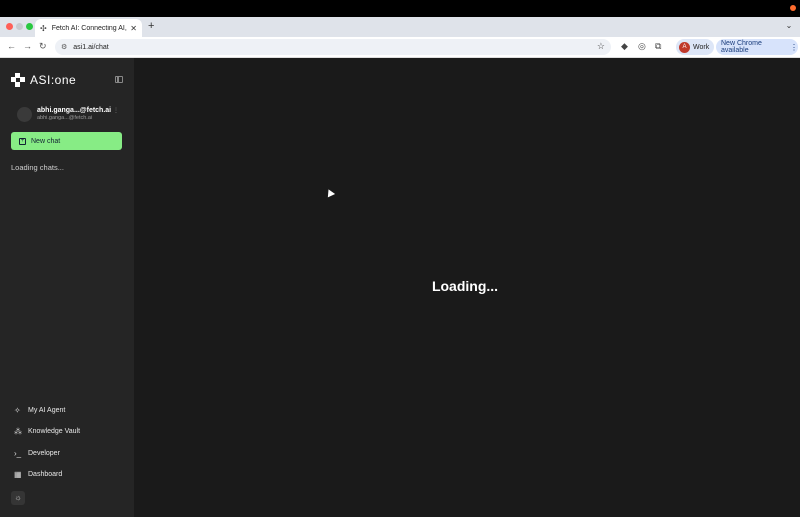 The width and height of the screenshot is (800, 517). Describe the element at coordinates (91, 47) in the screenshot. I see `url-text: asi1.ai/chat` at that location.